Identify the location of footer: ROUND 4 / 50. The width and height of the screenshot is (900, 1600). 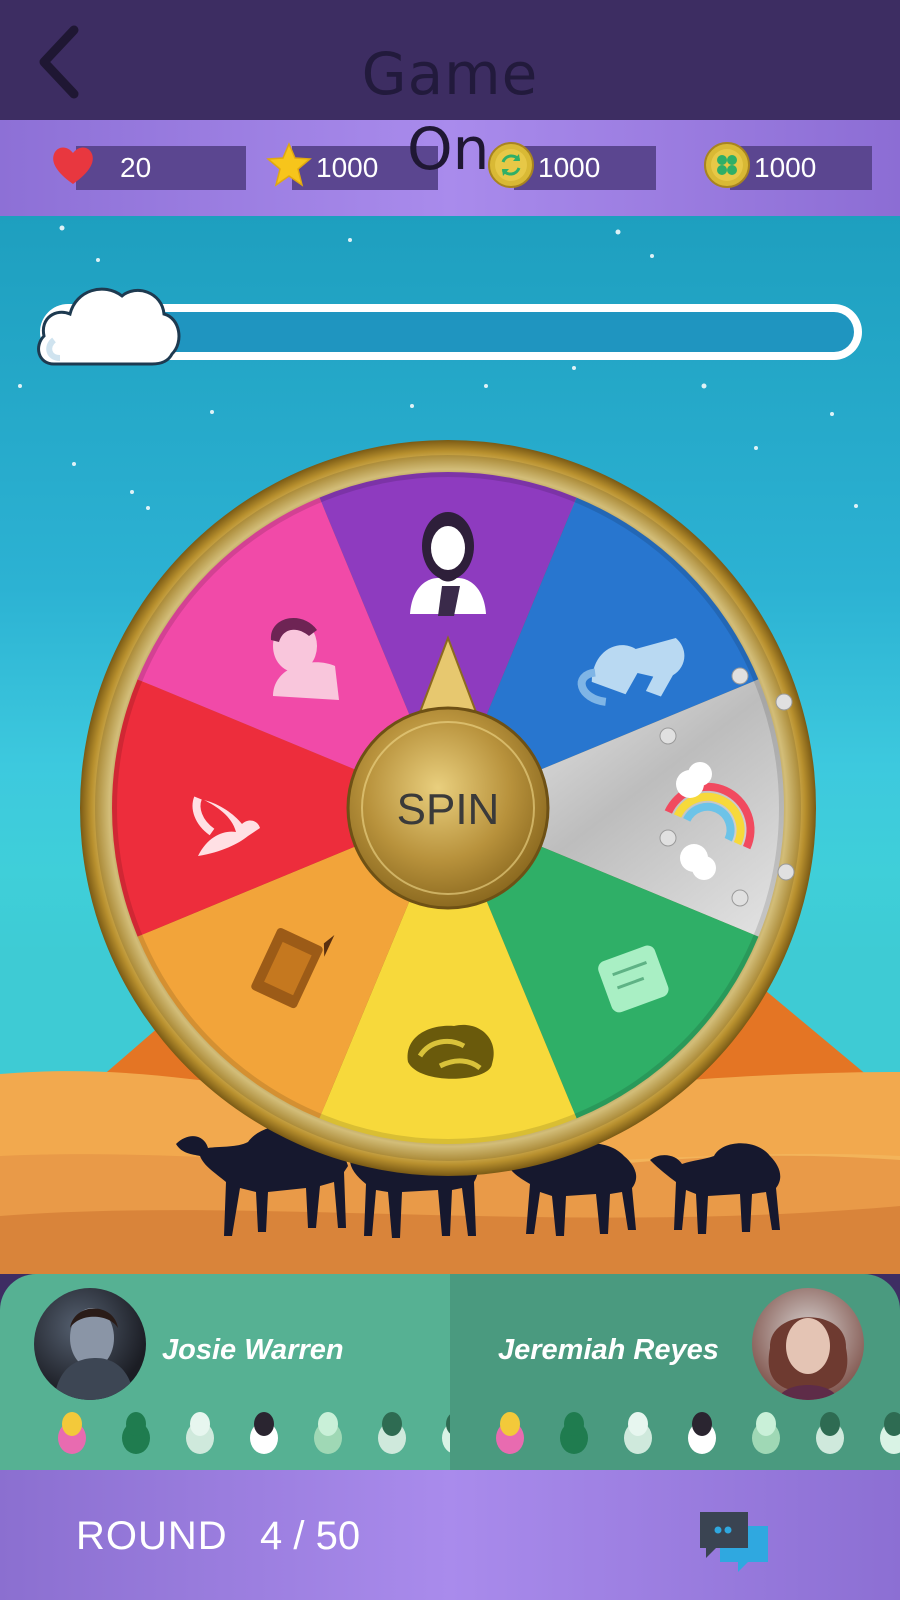
(450, 1535).